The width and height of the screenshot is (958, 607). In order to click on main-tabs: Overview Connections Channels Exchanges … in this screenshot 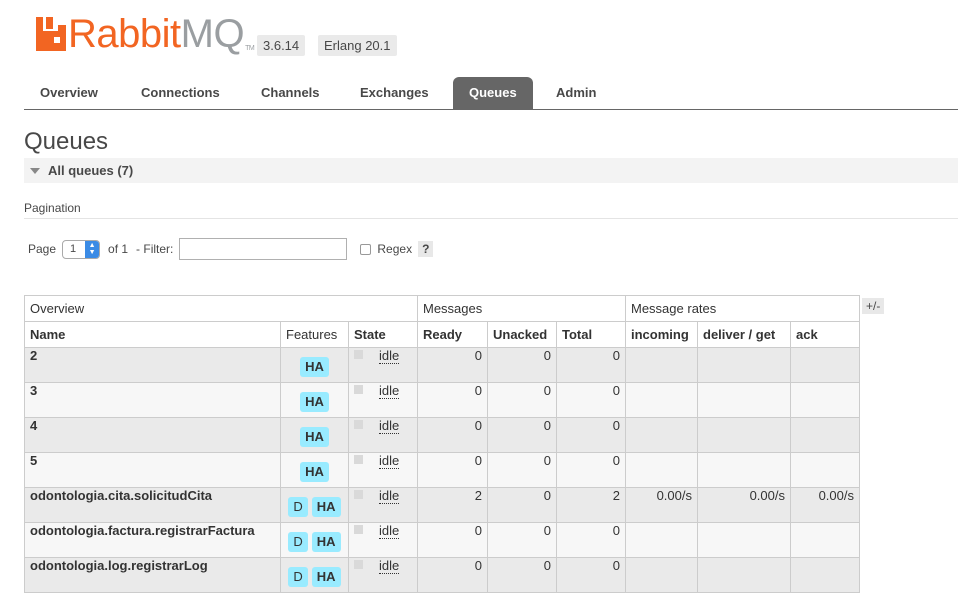, I will do `click(491, 93)`.